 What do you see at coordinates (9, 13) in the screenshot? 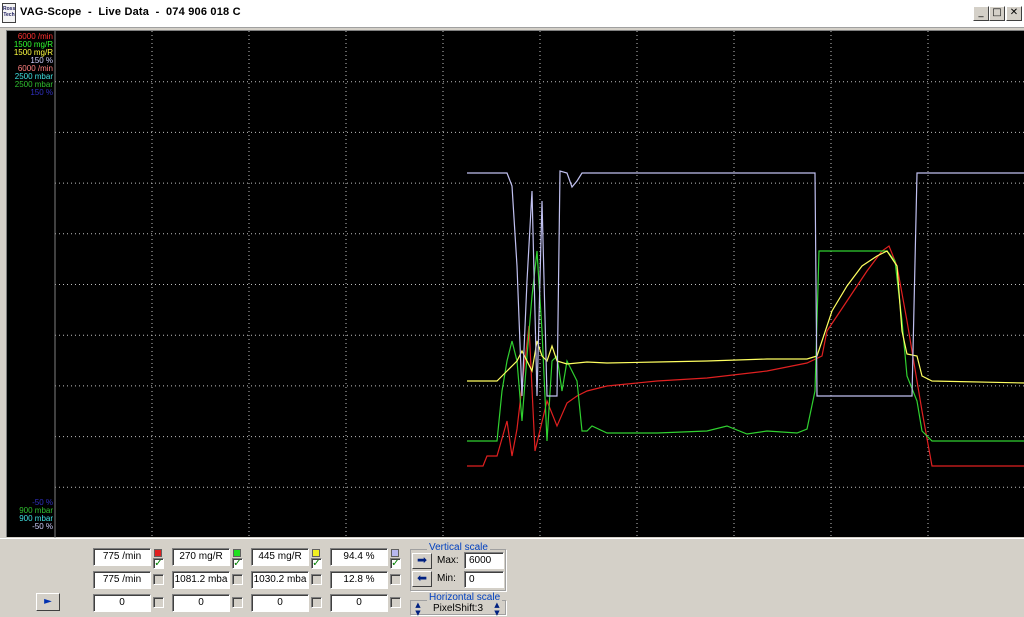
I see `app-icon: Ross Tech` at bounding box center [9, 13].